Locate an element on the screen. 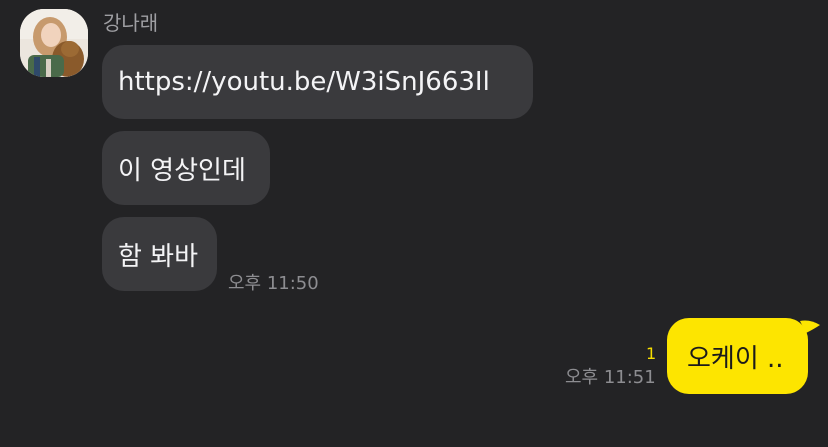  avatar-photo-icon is located at coordinates (54, 43).